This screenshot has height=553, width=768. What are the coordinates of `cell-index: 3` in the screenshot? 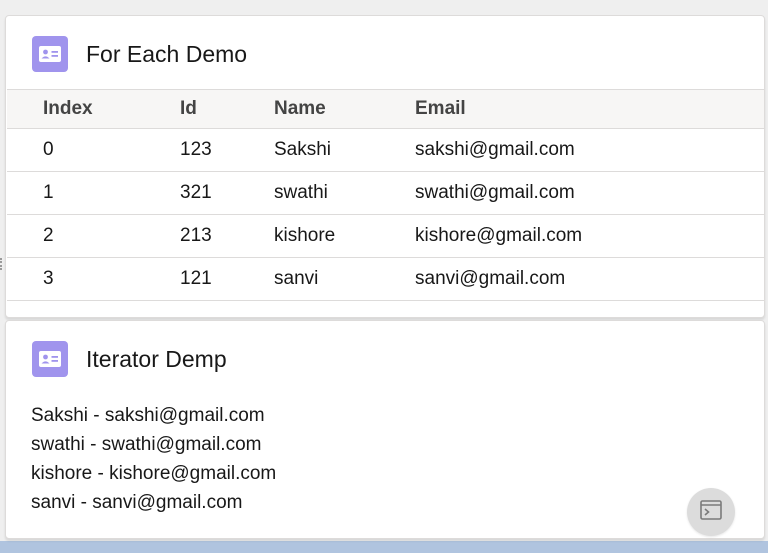 It's located at (93, 279).